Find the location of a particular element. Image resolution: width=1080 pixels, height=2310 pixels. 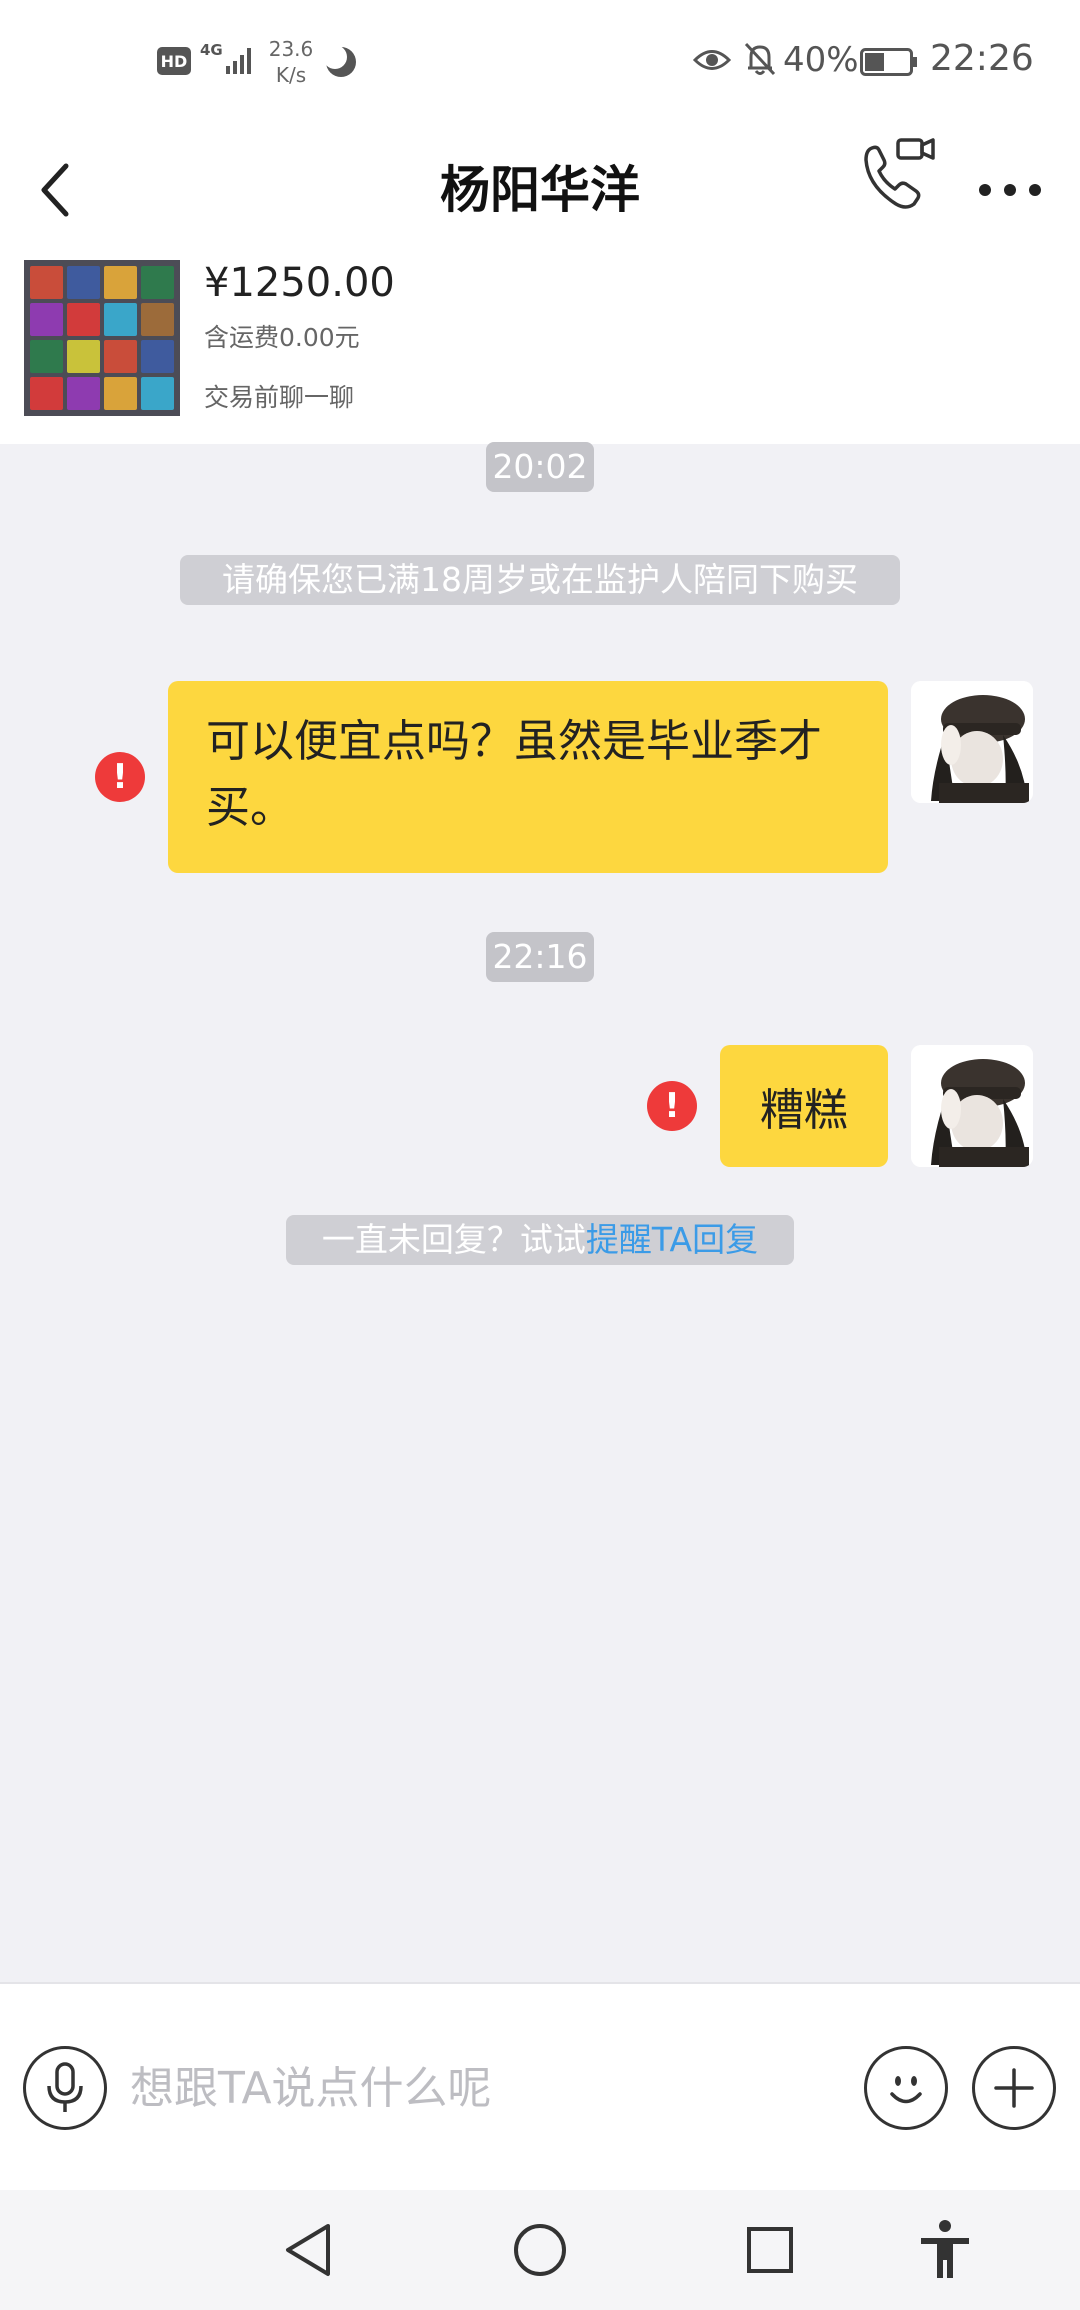

microphone-icon is located at coordinates (65, 2087).